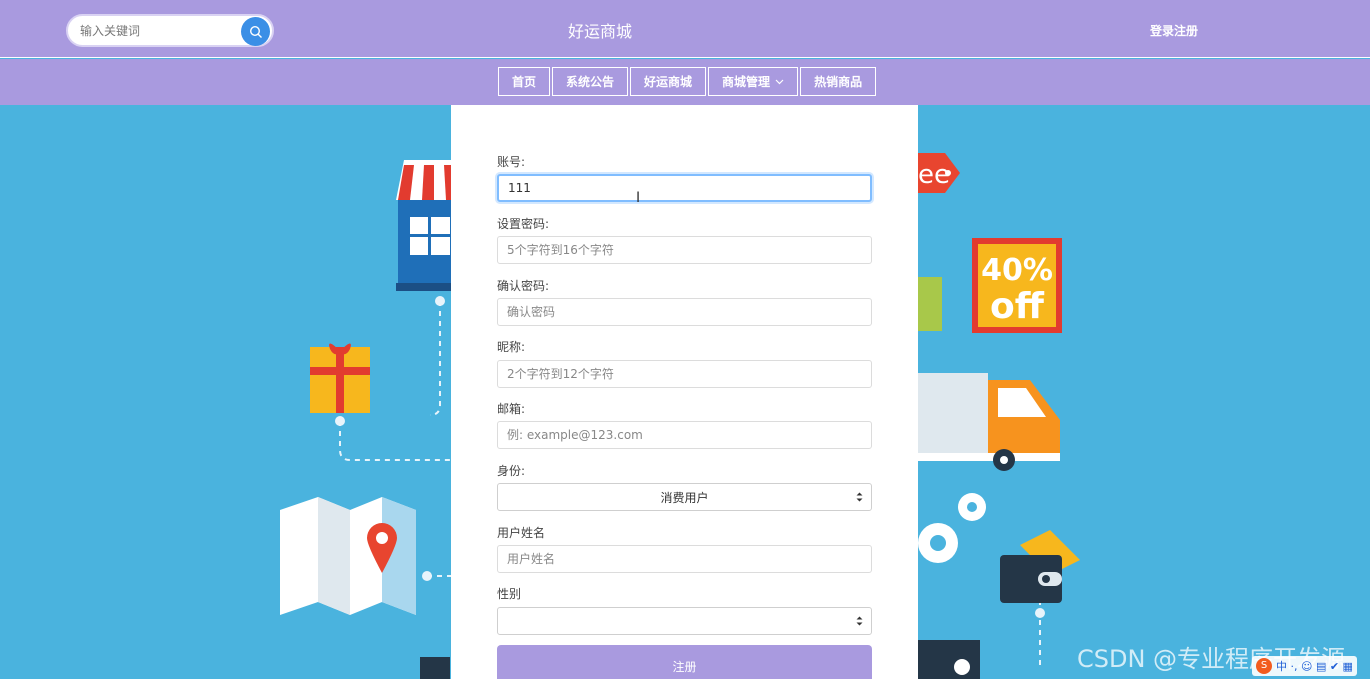 This screenshot has width=1370, height=679. I want to click on nav-item-hot-products: 热销商品, so click(838, 81).